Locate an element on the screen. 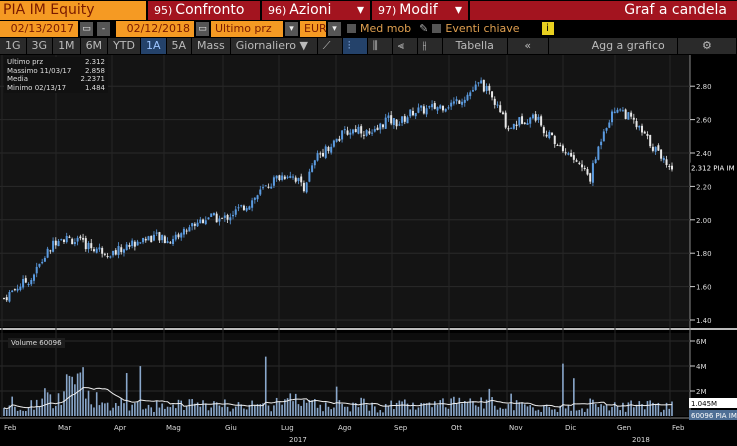 The width and height of the screenshot is (737, 446). eventi-checkbox is located at coordinates (437, 28).